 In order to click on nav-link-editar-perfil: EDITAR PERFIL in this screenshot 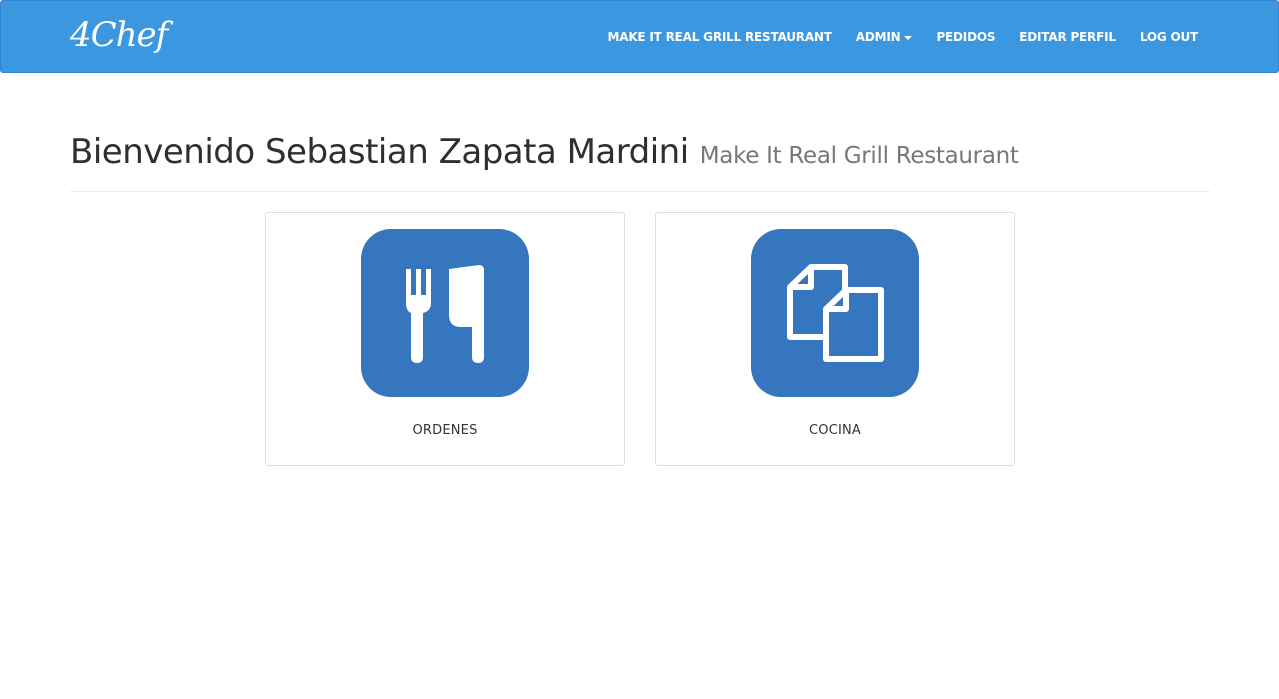, I will do `click(1067, 37)`.